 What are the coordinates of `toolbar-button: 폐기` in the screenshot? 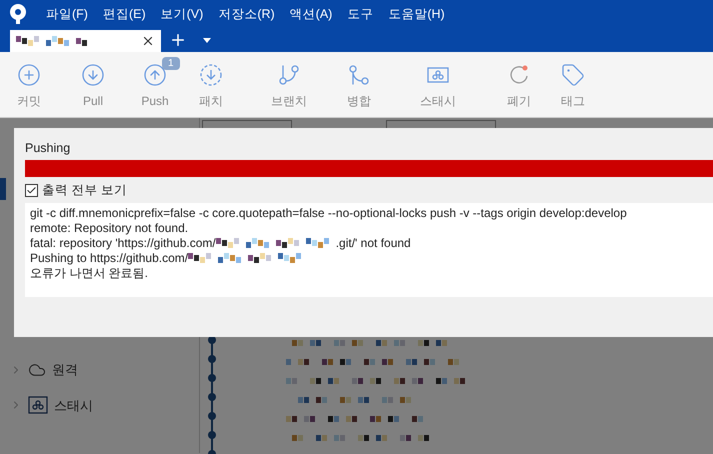 It's located at (519, 86).